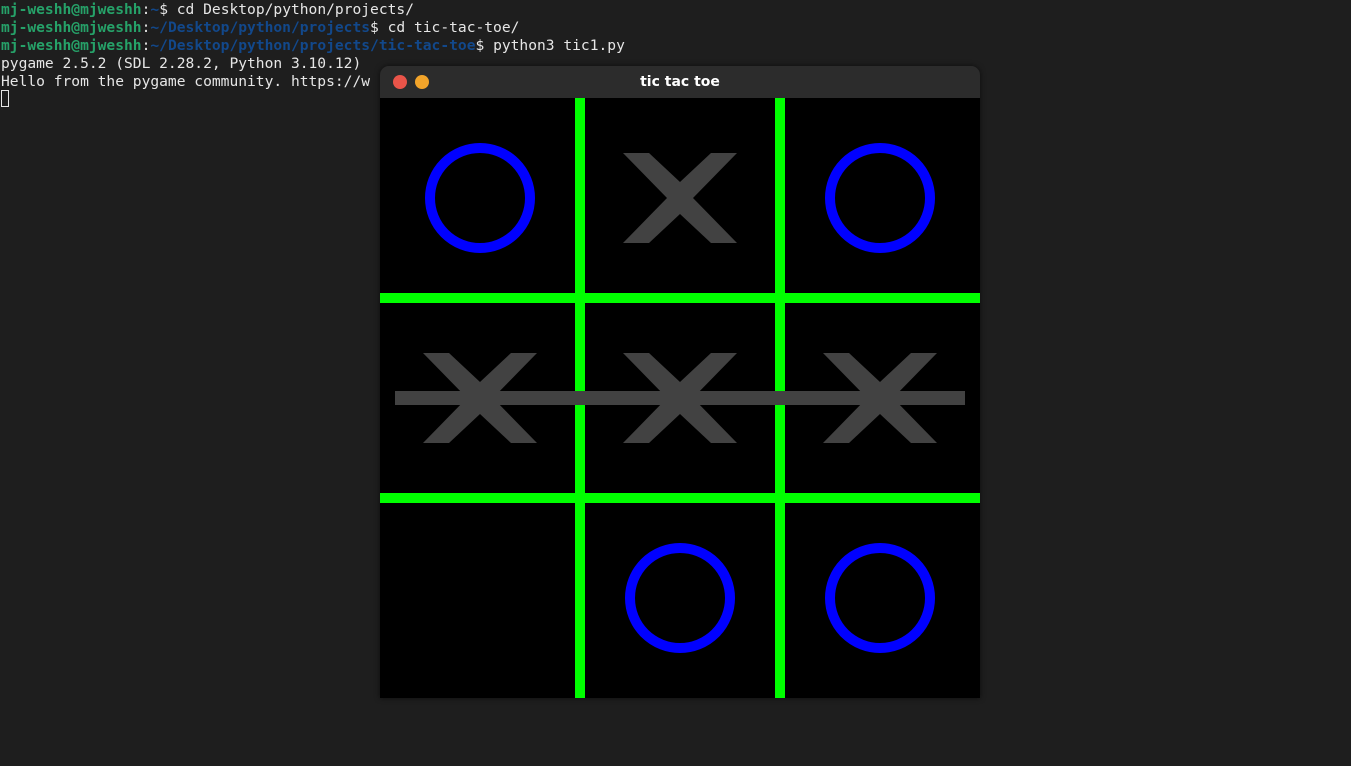 The image size is (1351, 766). I want to click on win-line, so click(680, 398).